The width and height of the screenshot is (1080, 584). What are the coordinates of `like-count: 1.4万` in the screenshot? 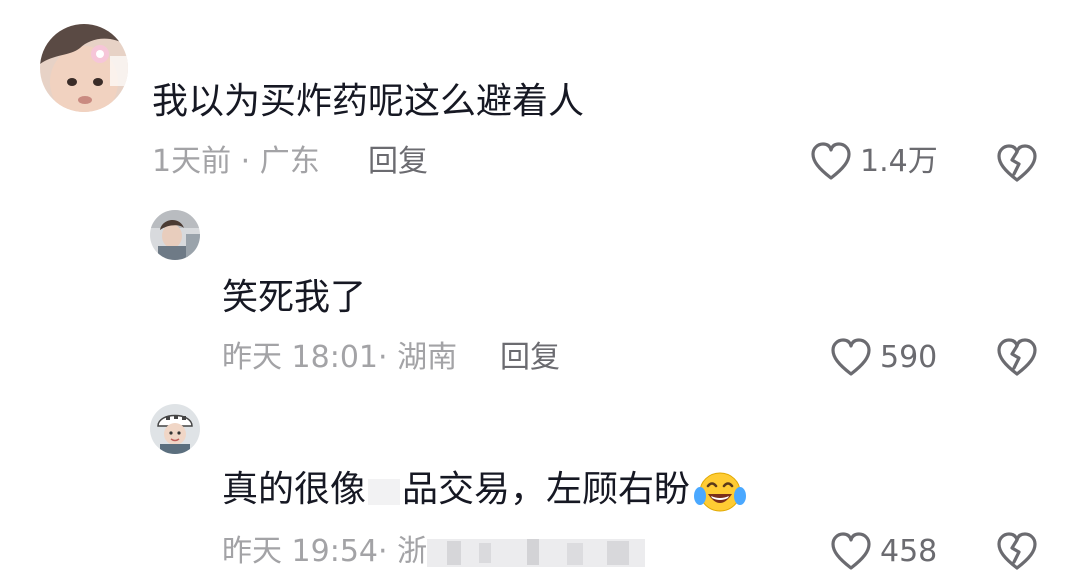 It's located at (899, 161).